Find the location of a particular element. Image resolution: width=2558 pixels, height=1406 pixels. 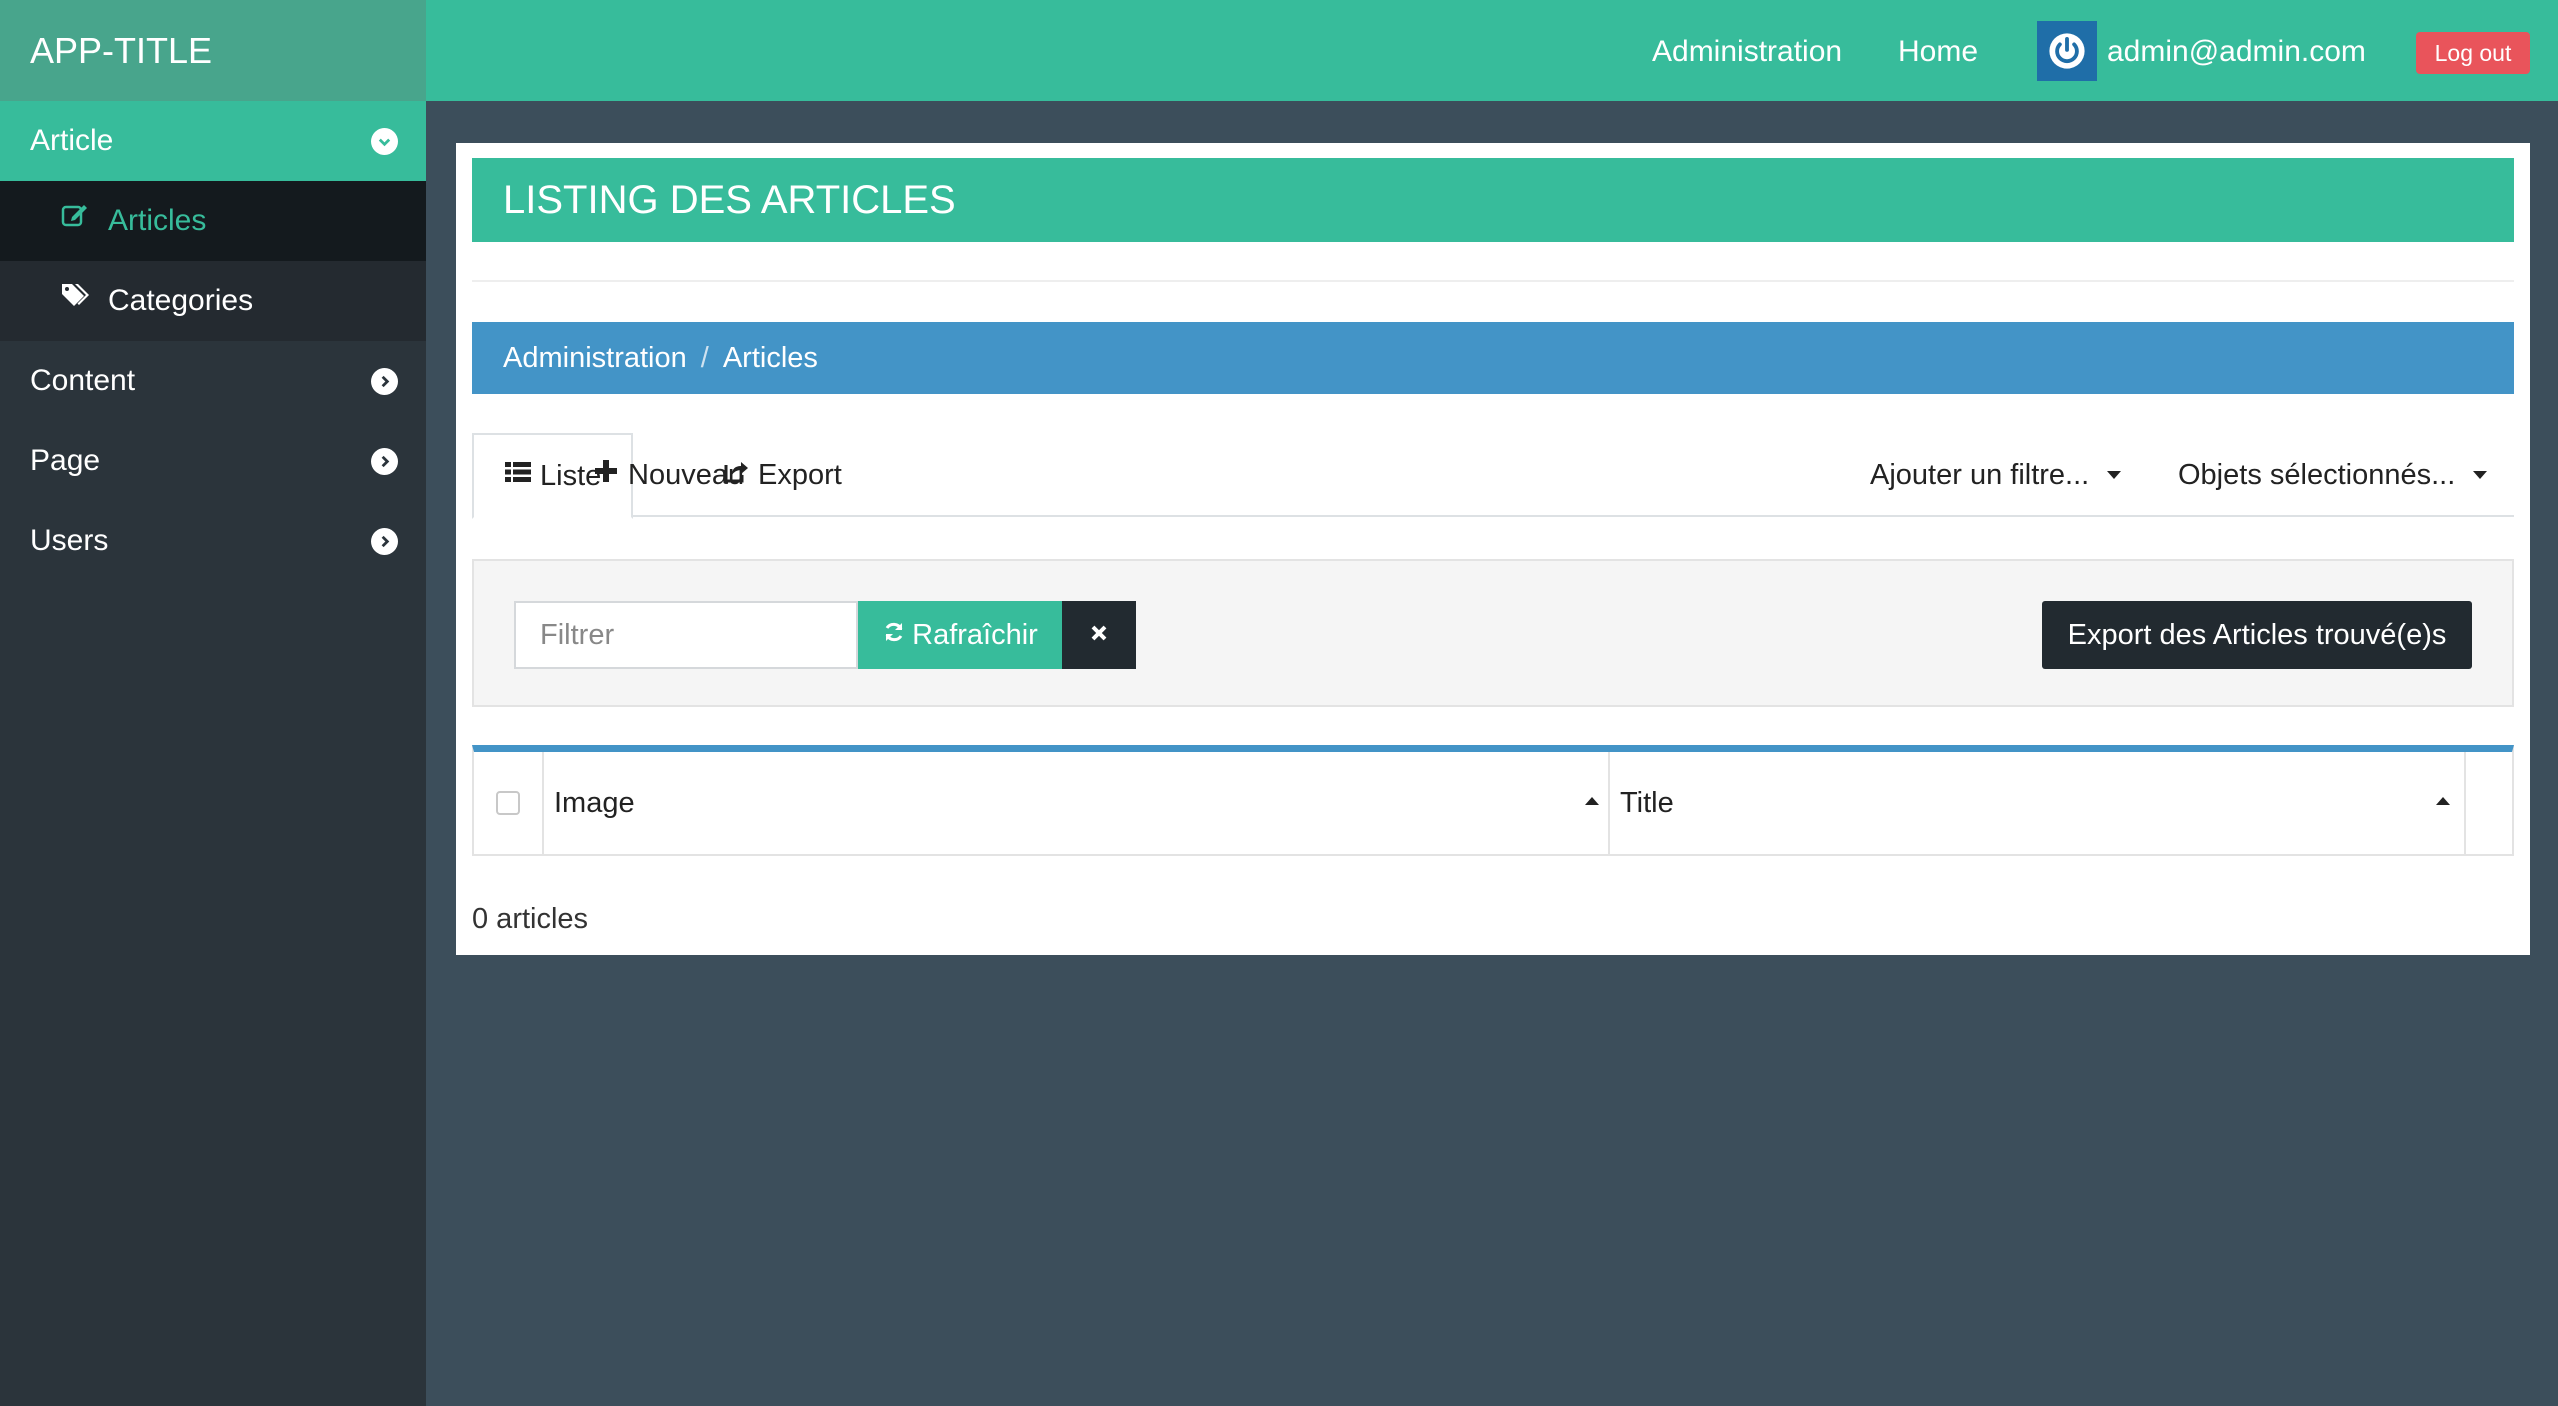

sidebar-item-label: Users is located at coordinates (69, 540).